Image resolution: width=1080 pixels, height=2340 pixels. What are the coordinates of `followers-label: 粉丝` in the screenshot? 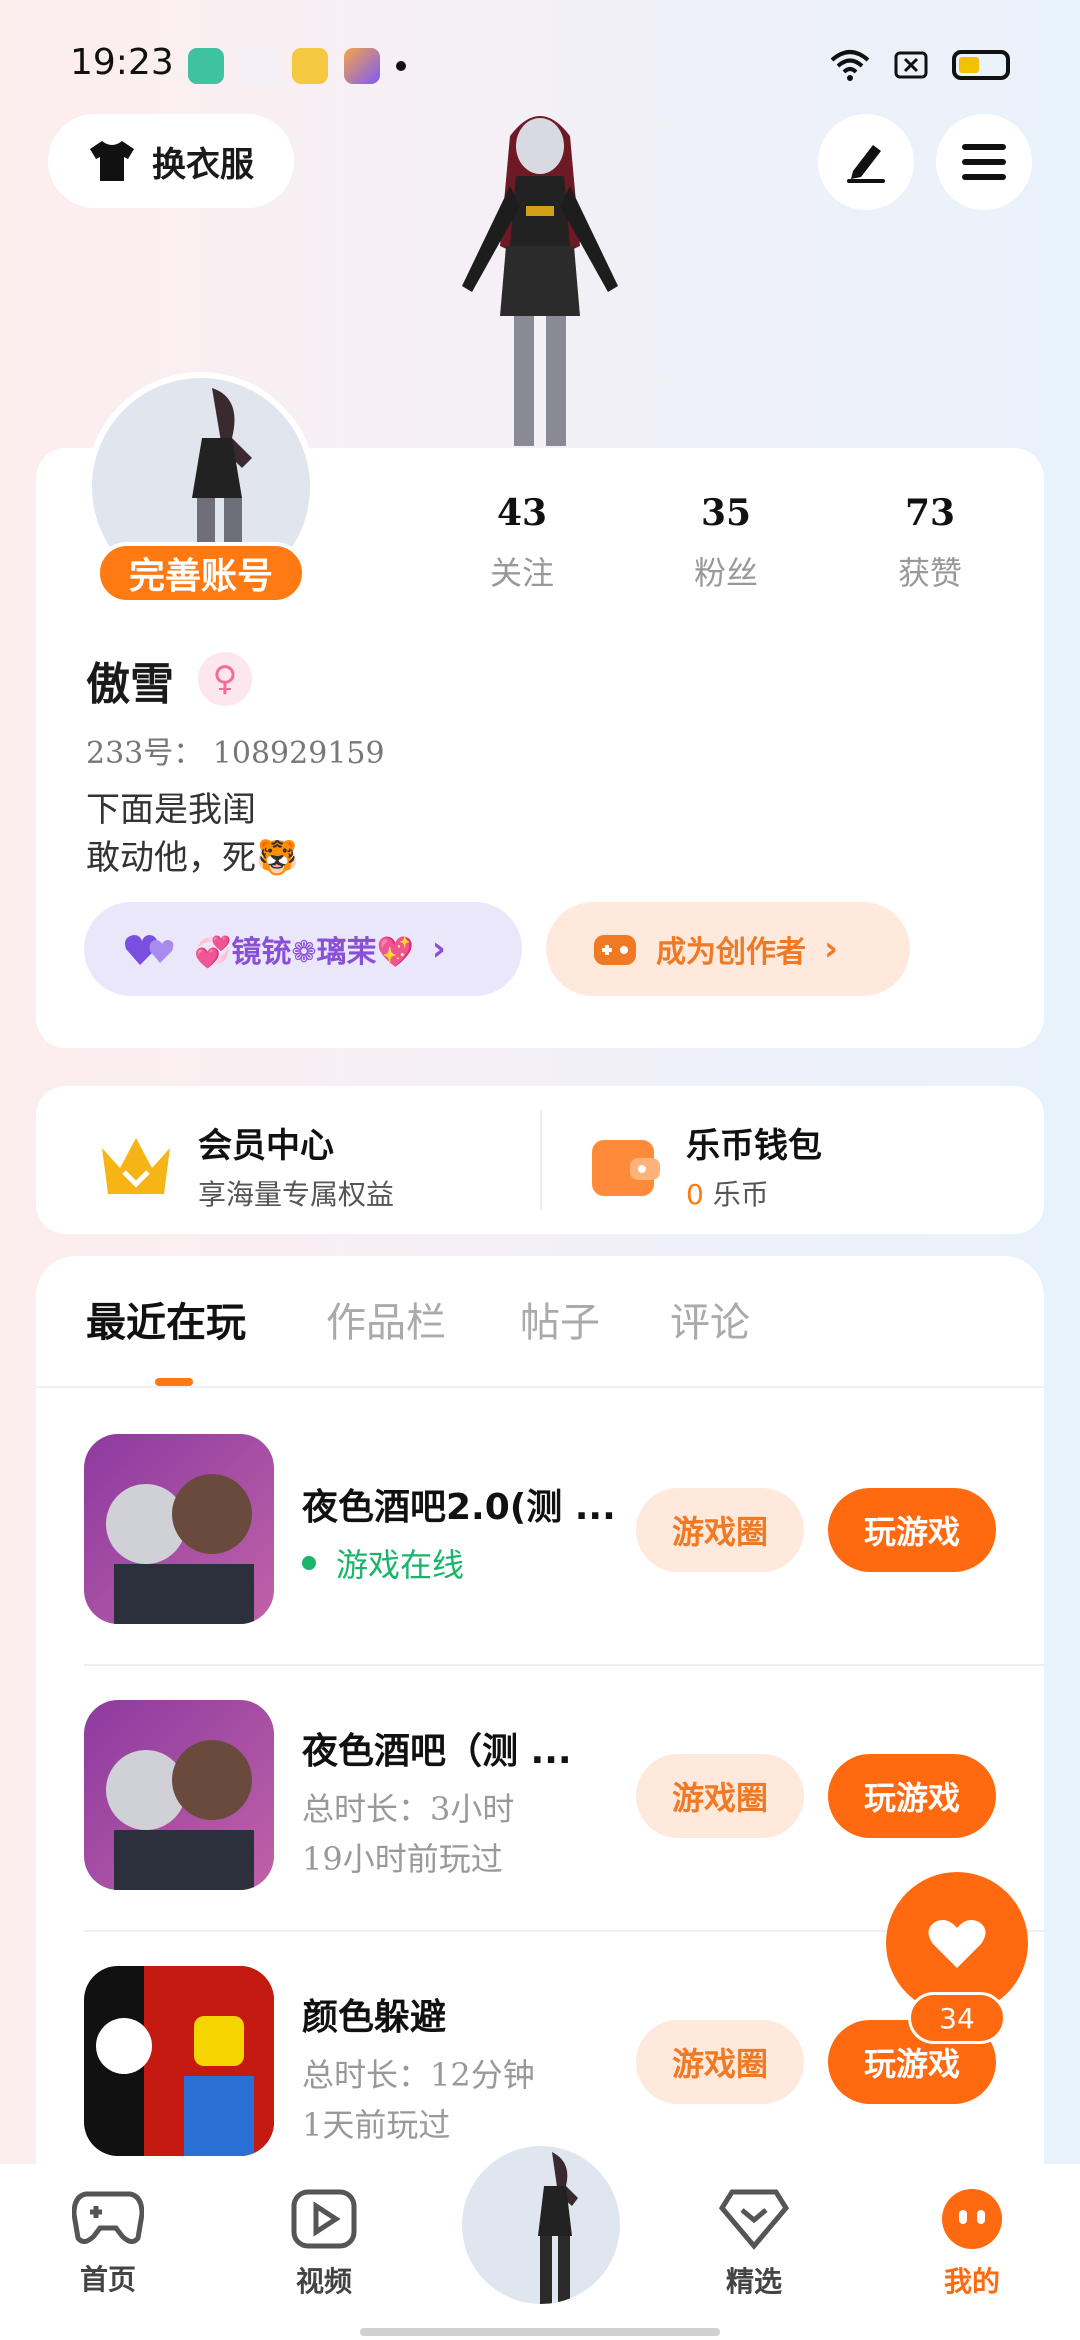 It's located at (725, 573).